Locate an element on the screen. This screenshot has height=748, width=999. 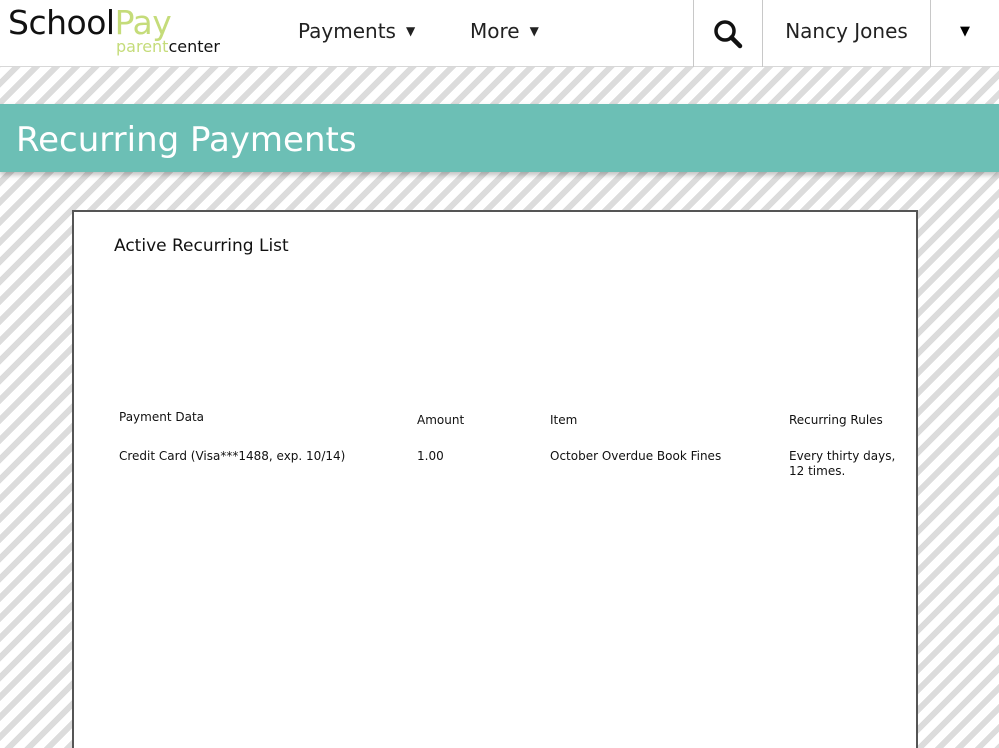
user-menu-toggle: ▼ is located at coordinates (965, 31).